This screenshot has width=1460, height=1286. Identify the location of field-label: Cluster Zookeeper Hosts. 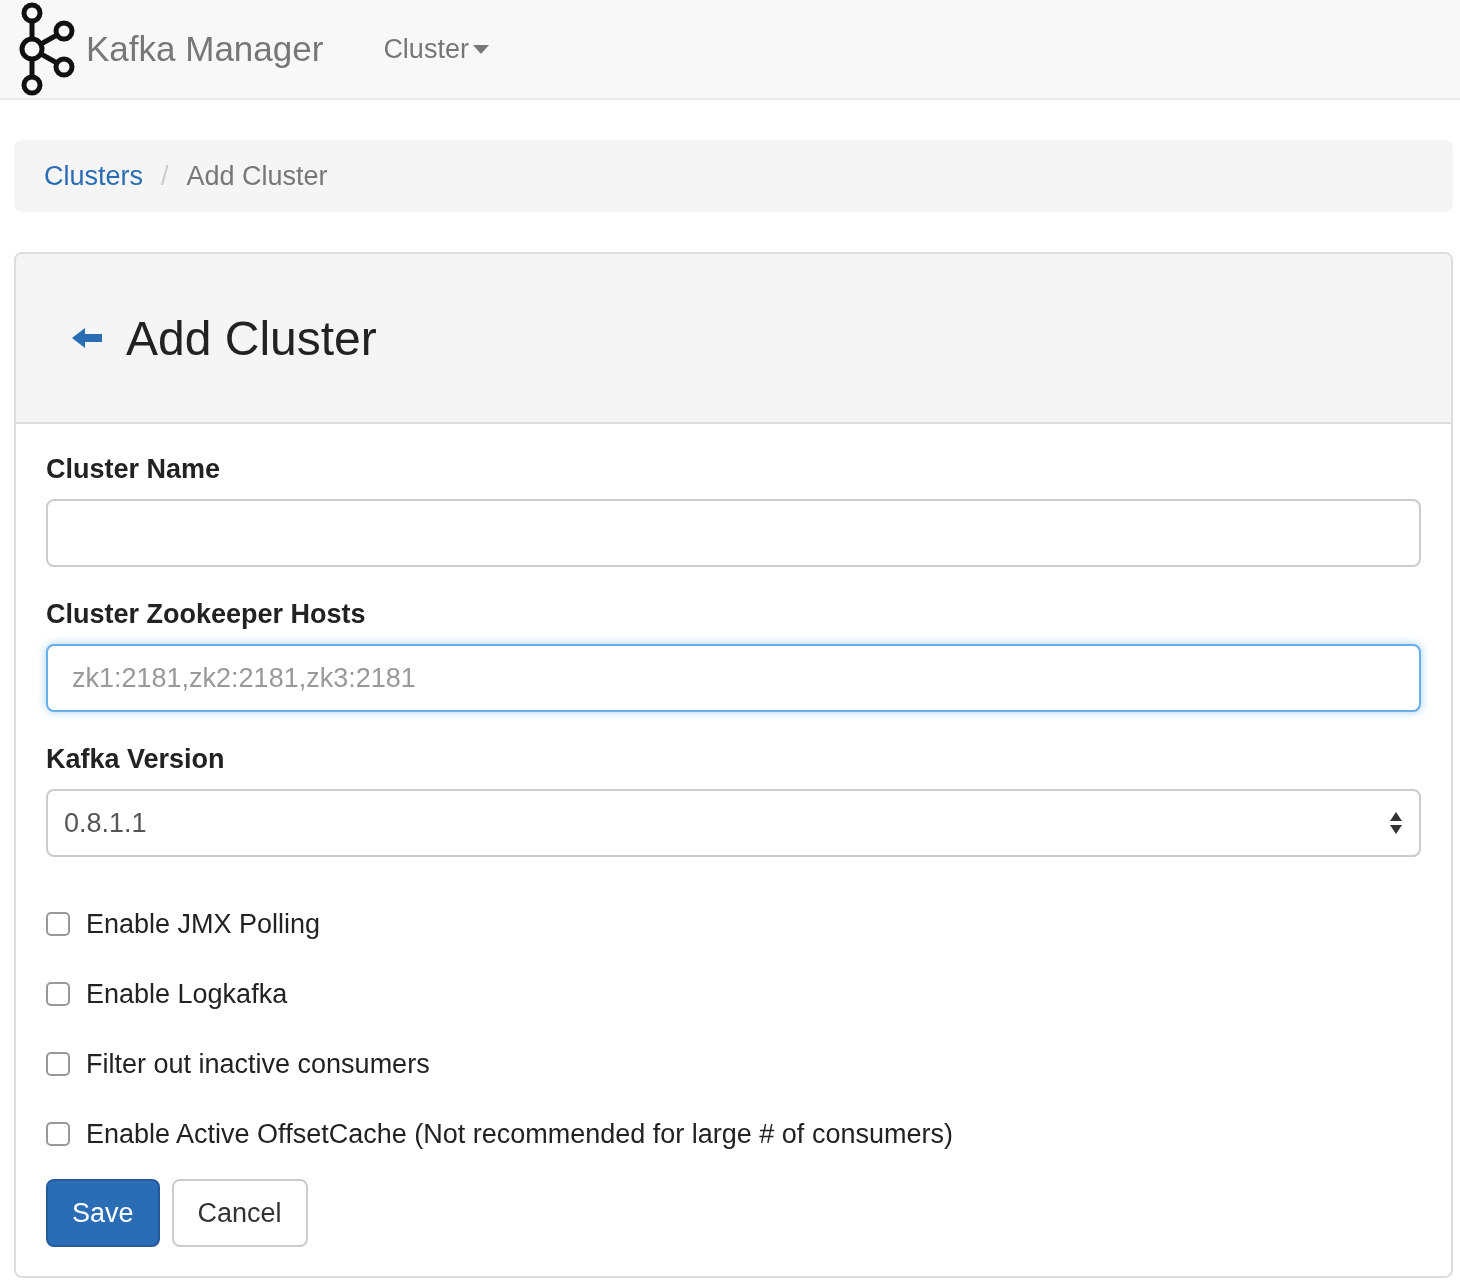
(206, 614).